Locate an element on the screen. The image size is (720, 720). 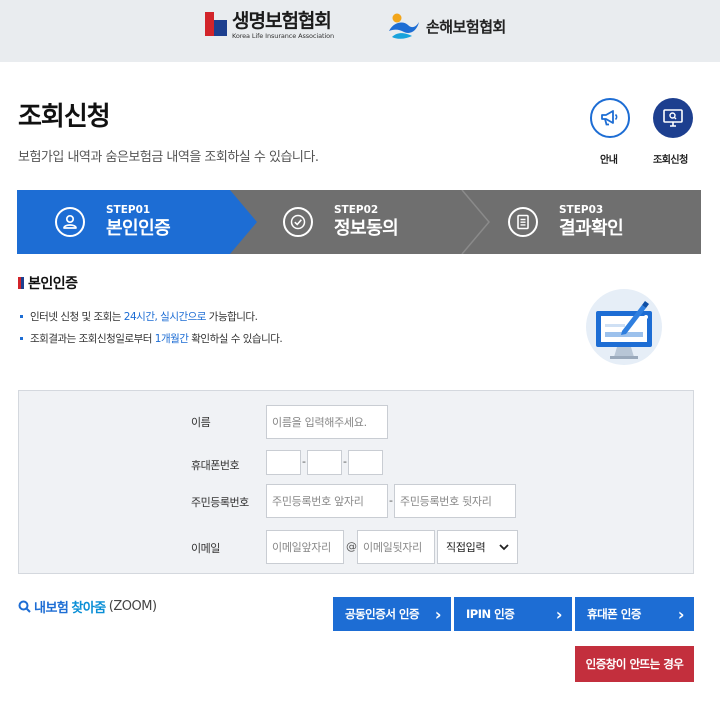
general-logo-korean: 손해보험협회 is located at coordinates (466, 26).